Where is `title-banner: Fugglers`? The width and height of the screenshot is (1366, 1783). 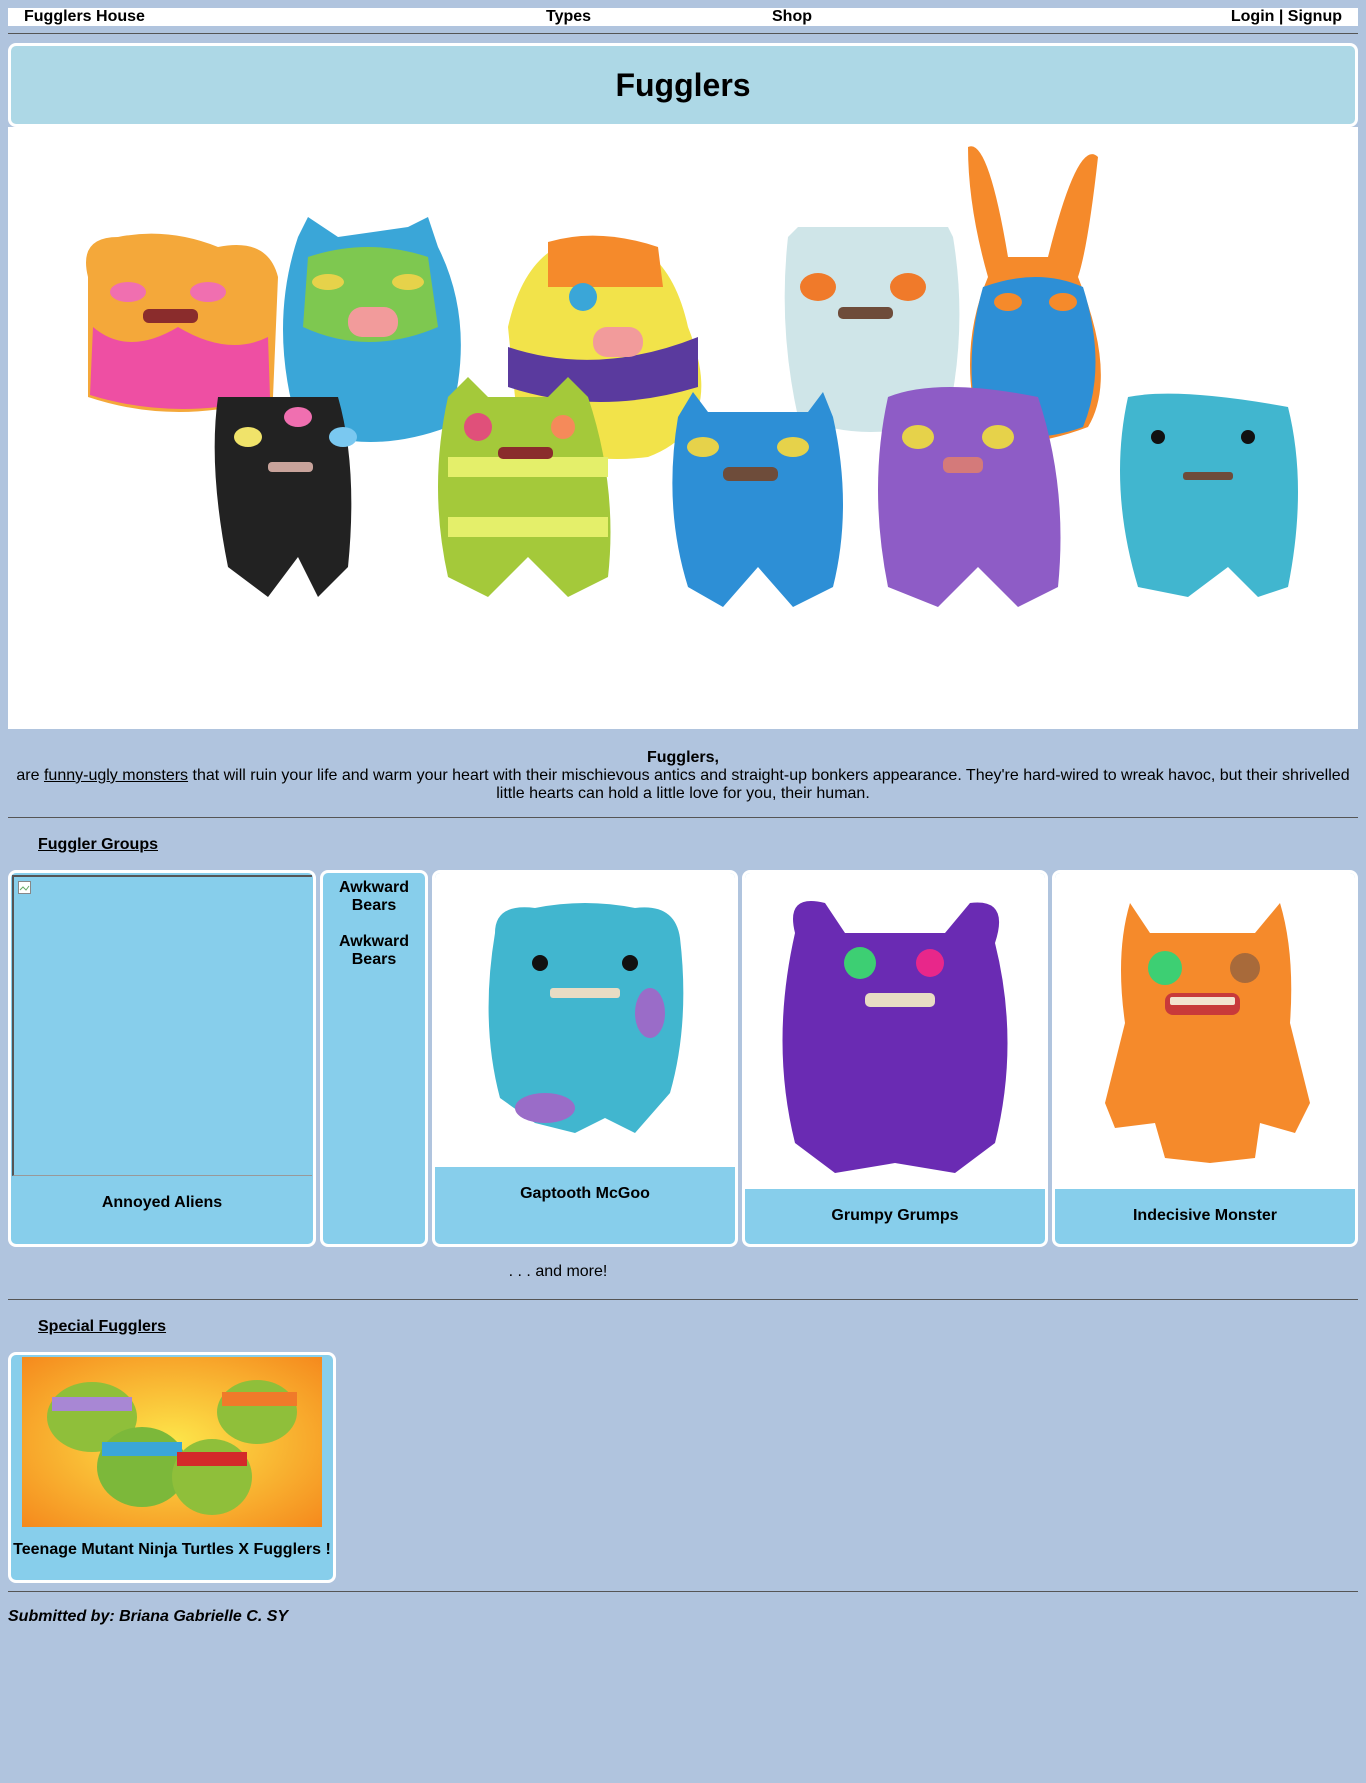
title-banner: Fugglers is located at coordinates (683, 85).